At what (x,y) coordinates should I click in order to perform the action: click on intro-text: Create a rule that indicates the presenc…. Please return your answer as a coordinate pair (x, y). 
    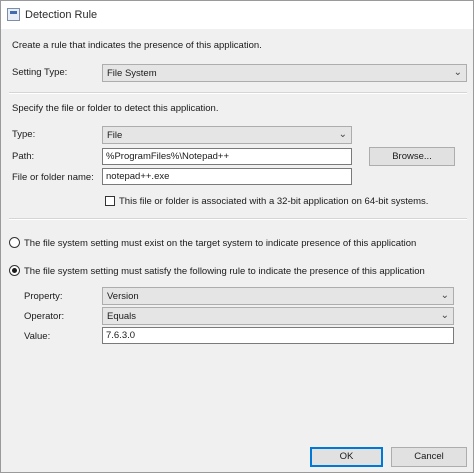
    Looking at the image, I should click on (137, 45).